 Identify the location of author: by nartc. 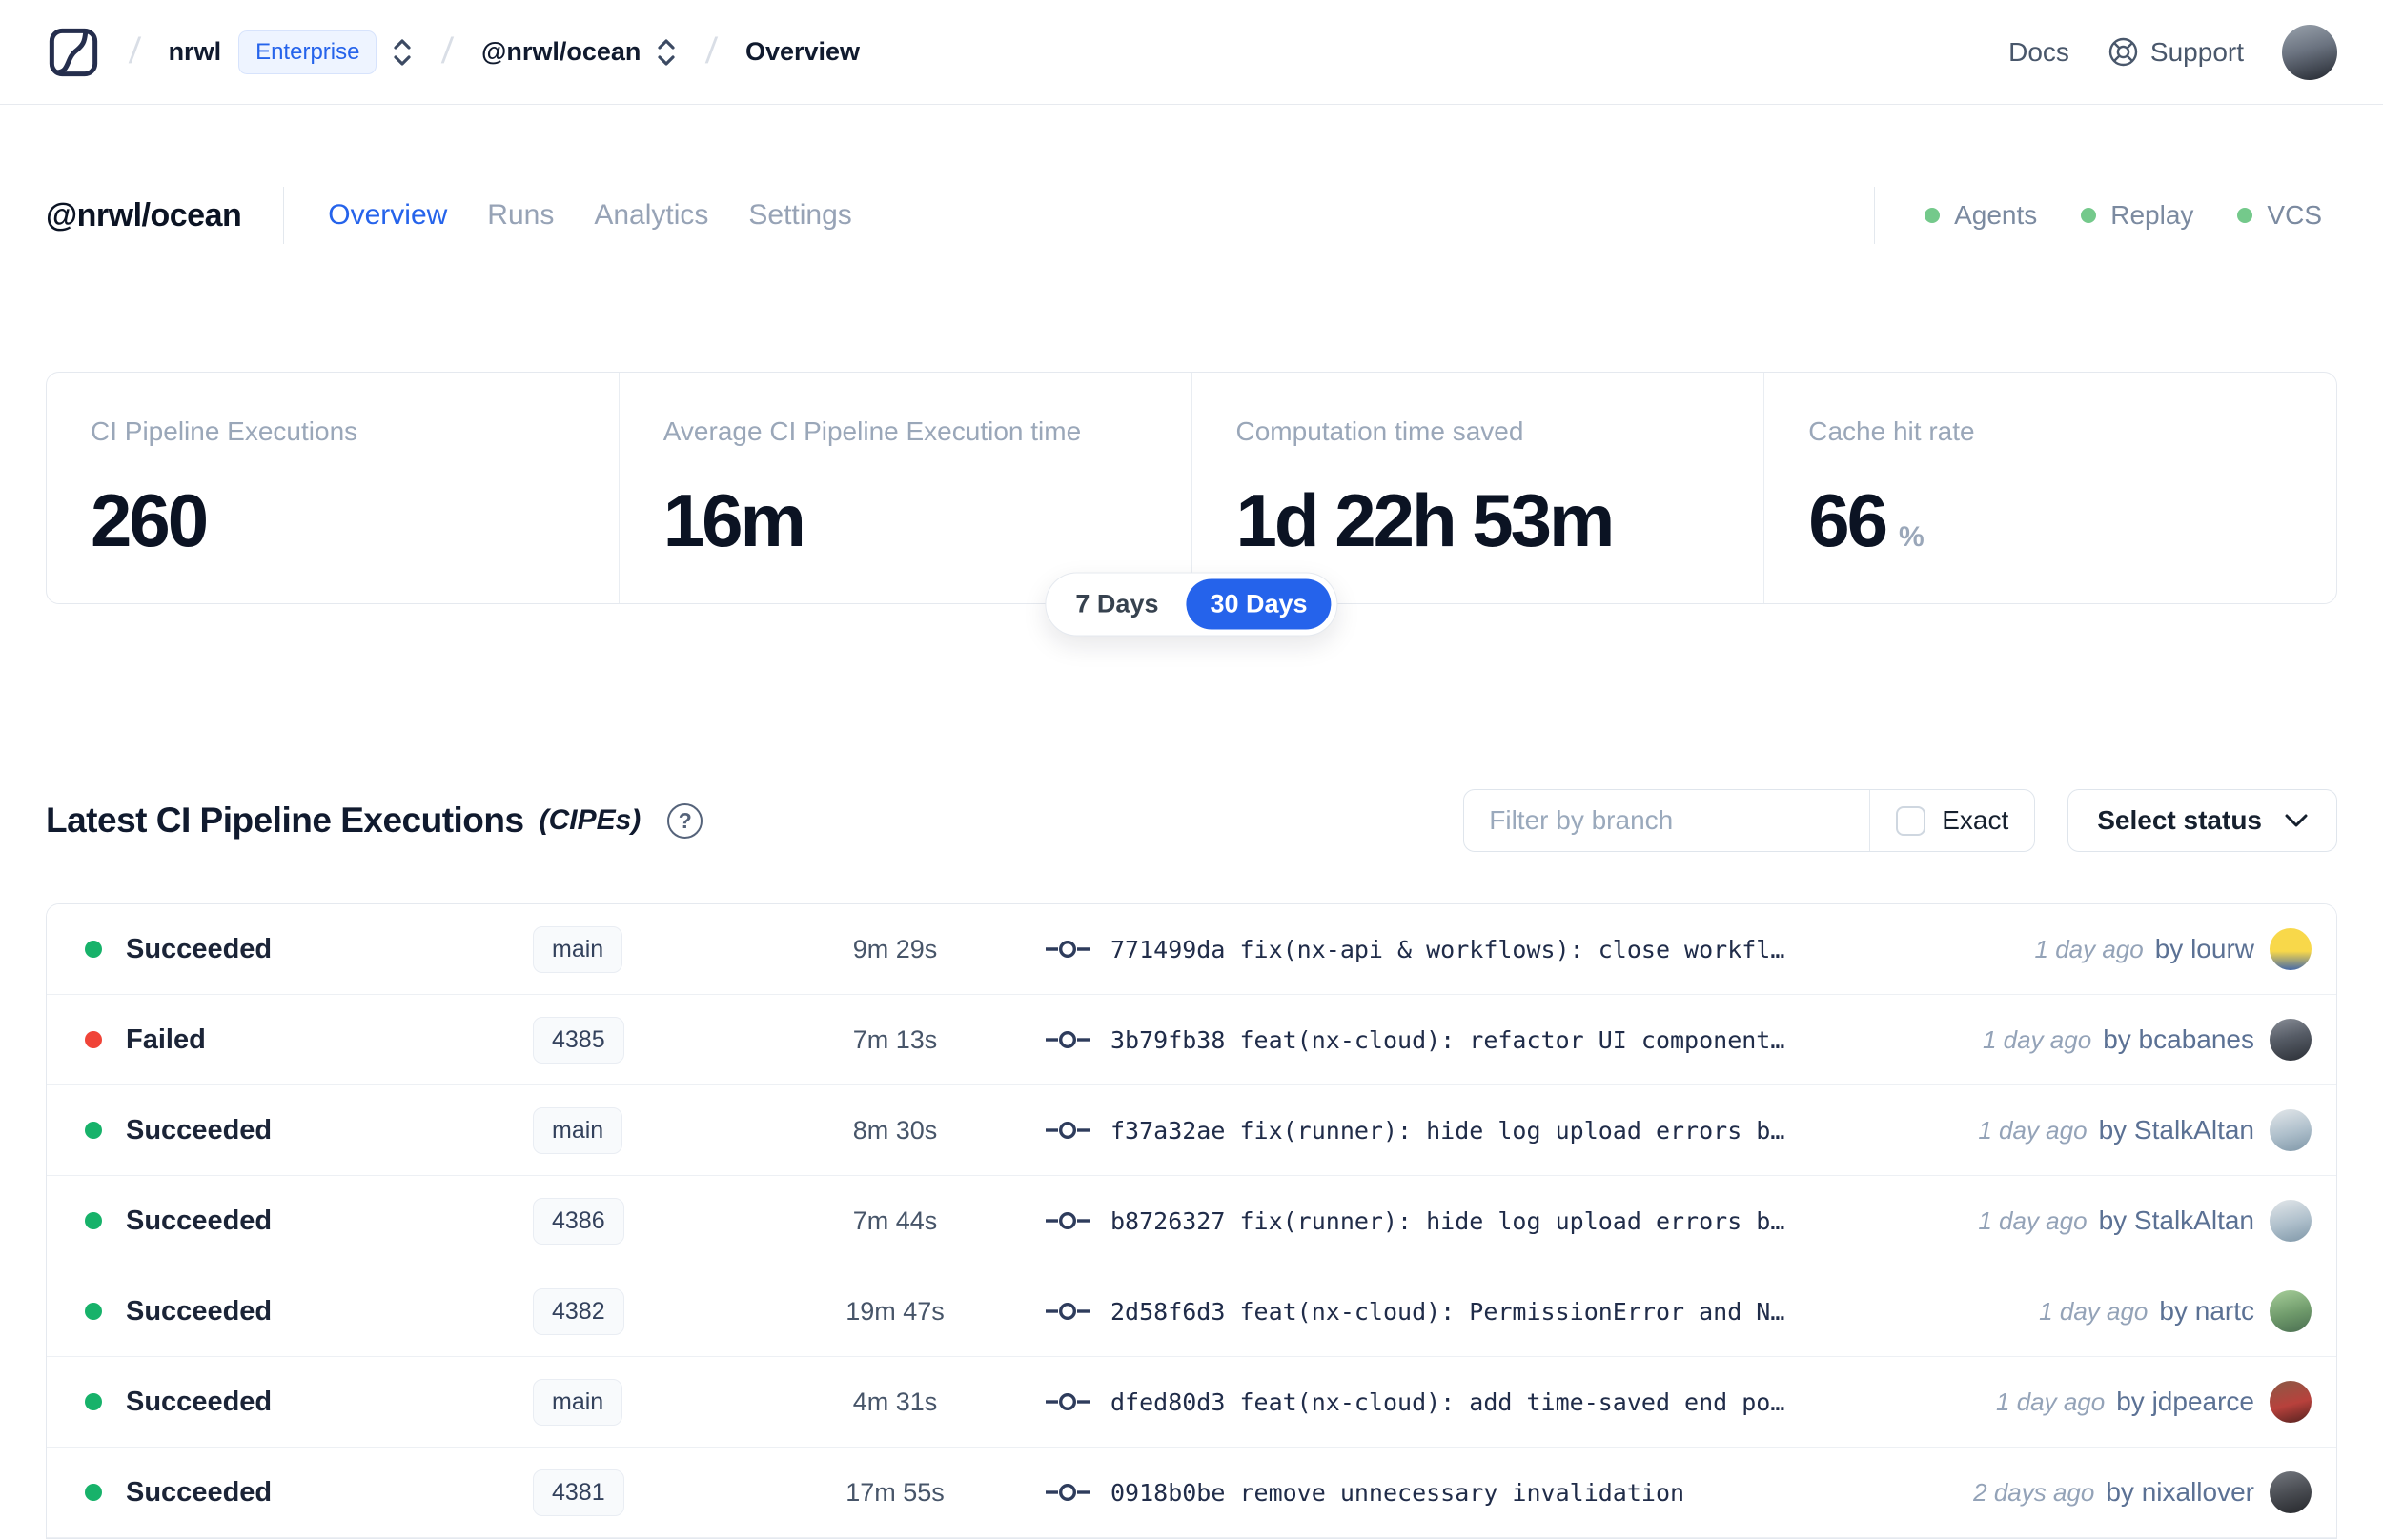
(2207, 1311).